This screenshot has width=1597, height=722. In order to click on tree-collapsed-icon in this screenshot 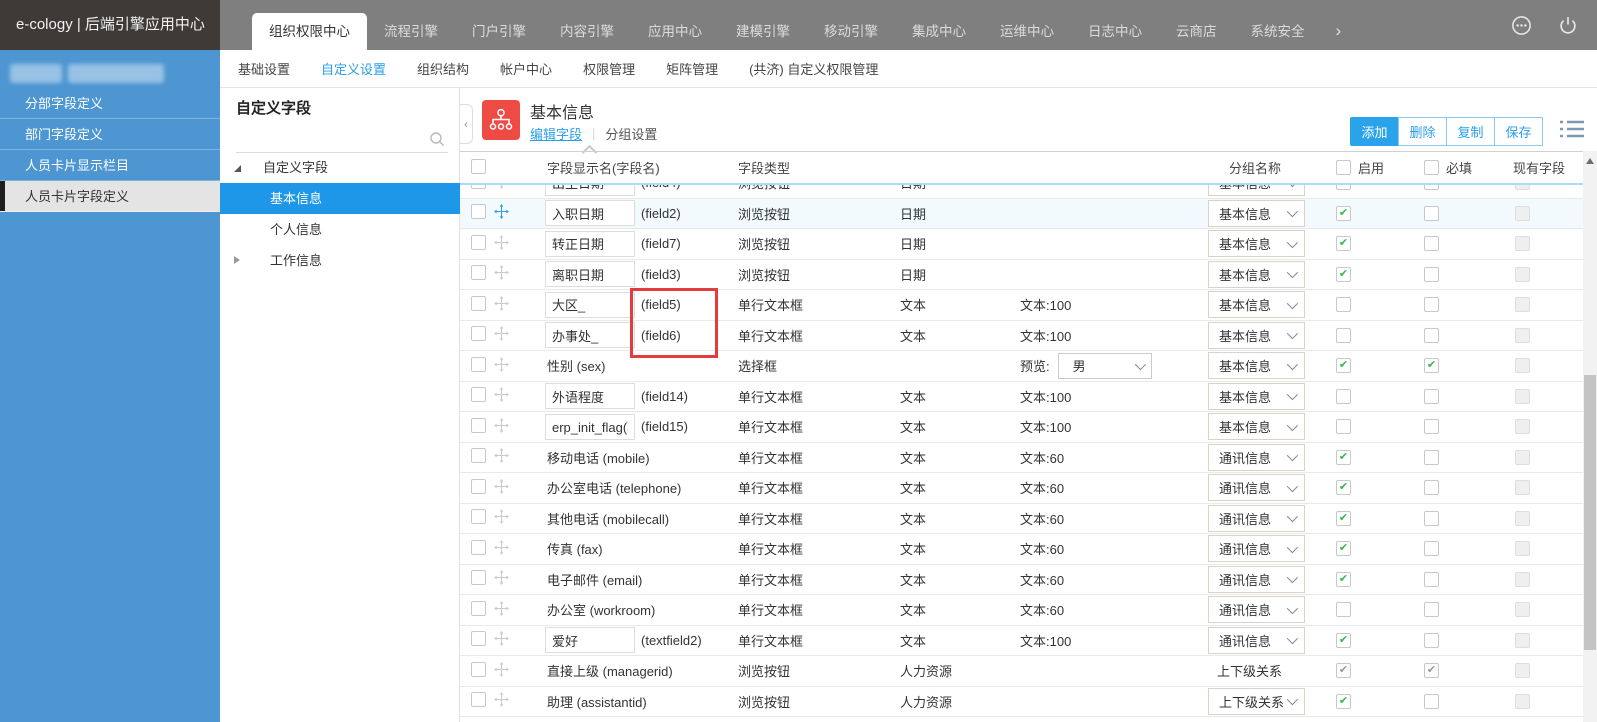, I will do `click(237, 260)`.